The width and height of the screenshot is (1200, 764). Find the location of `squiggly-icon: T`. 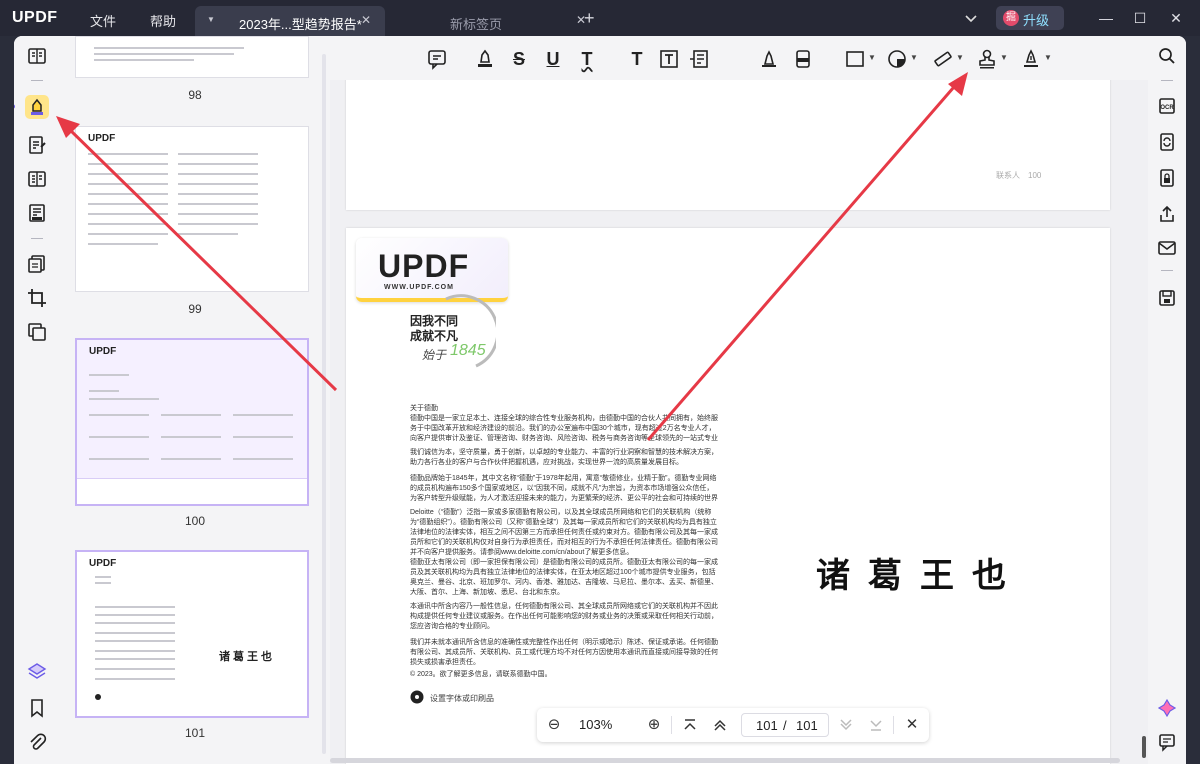

squiggly-icon: T is located at coordinates (587, 59).